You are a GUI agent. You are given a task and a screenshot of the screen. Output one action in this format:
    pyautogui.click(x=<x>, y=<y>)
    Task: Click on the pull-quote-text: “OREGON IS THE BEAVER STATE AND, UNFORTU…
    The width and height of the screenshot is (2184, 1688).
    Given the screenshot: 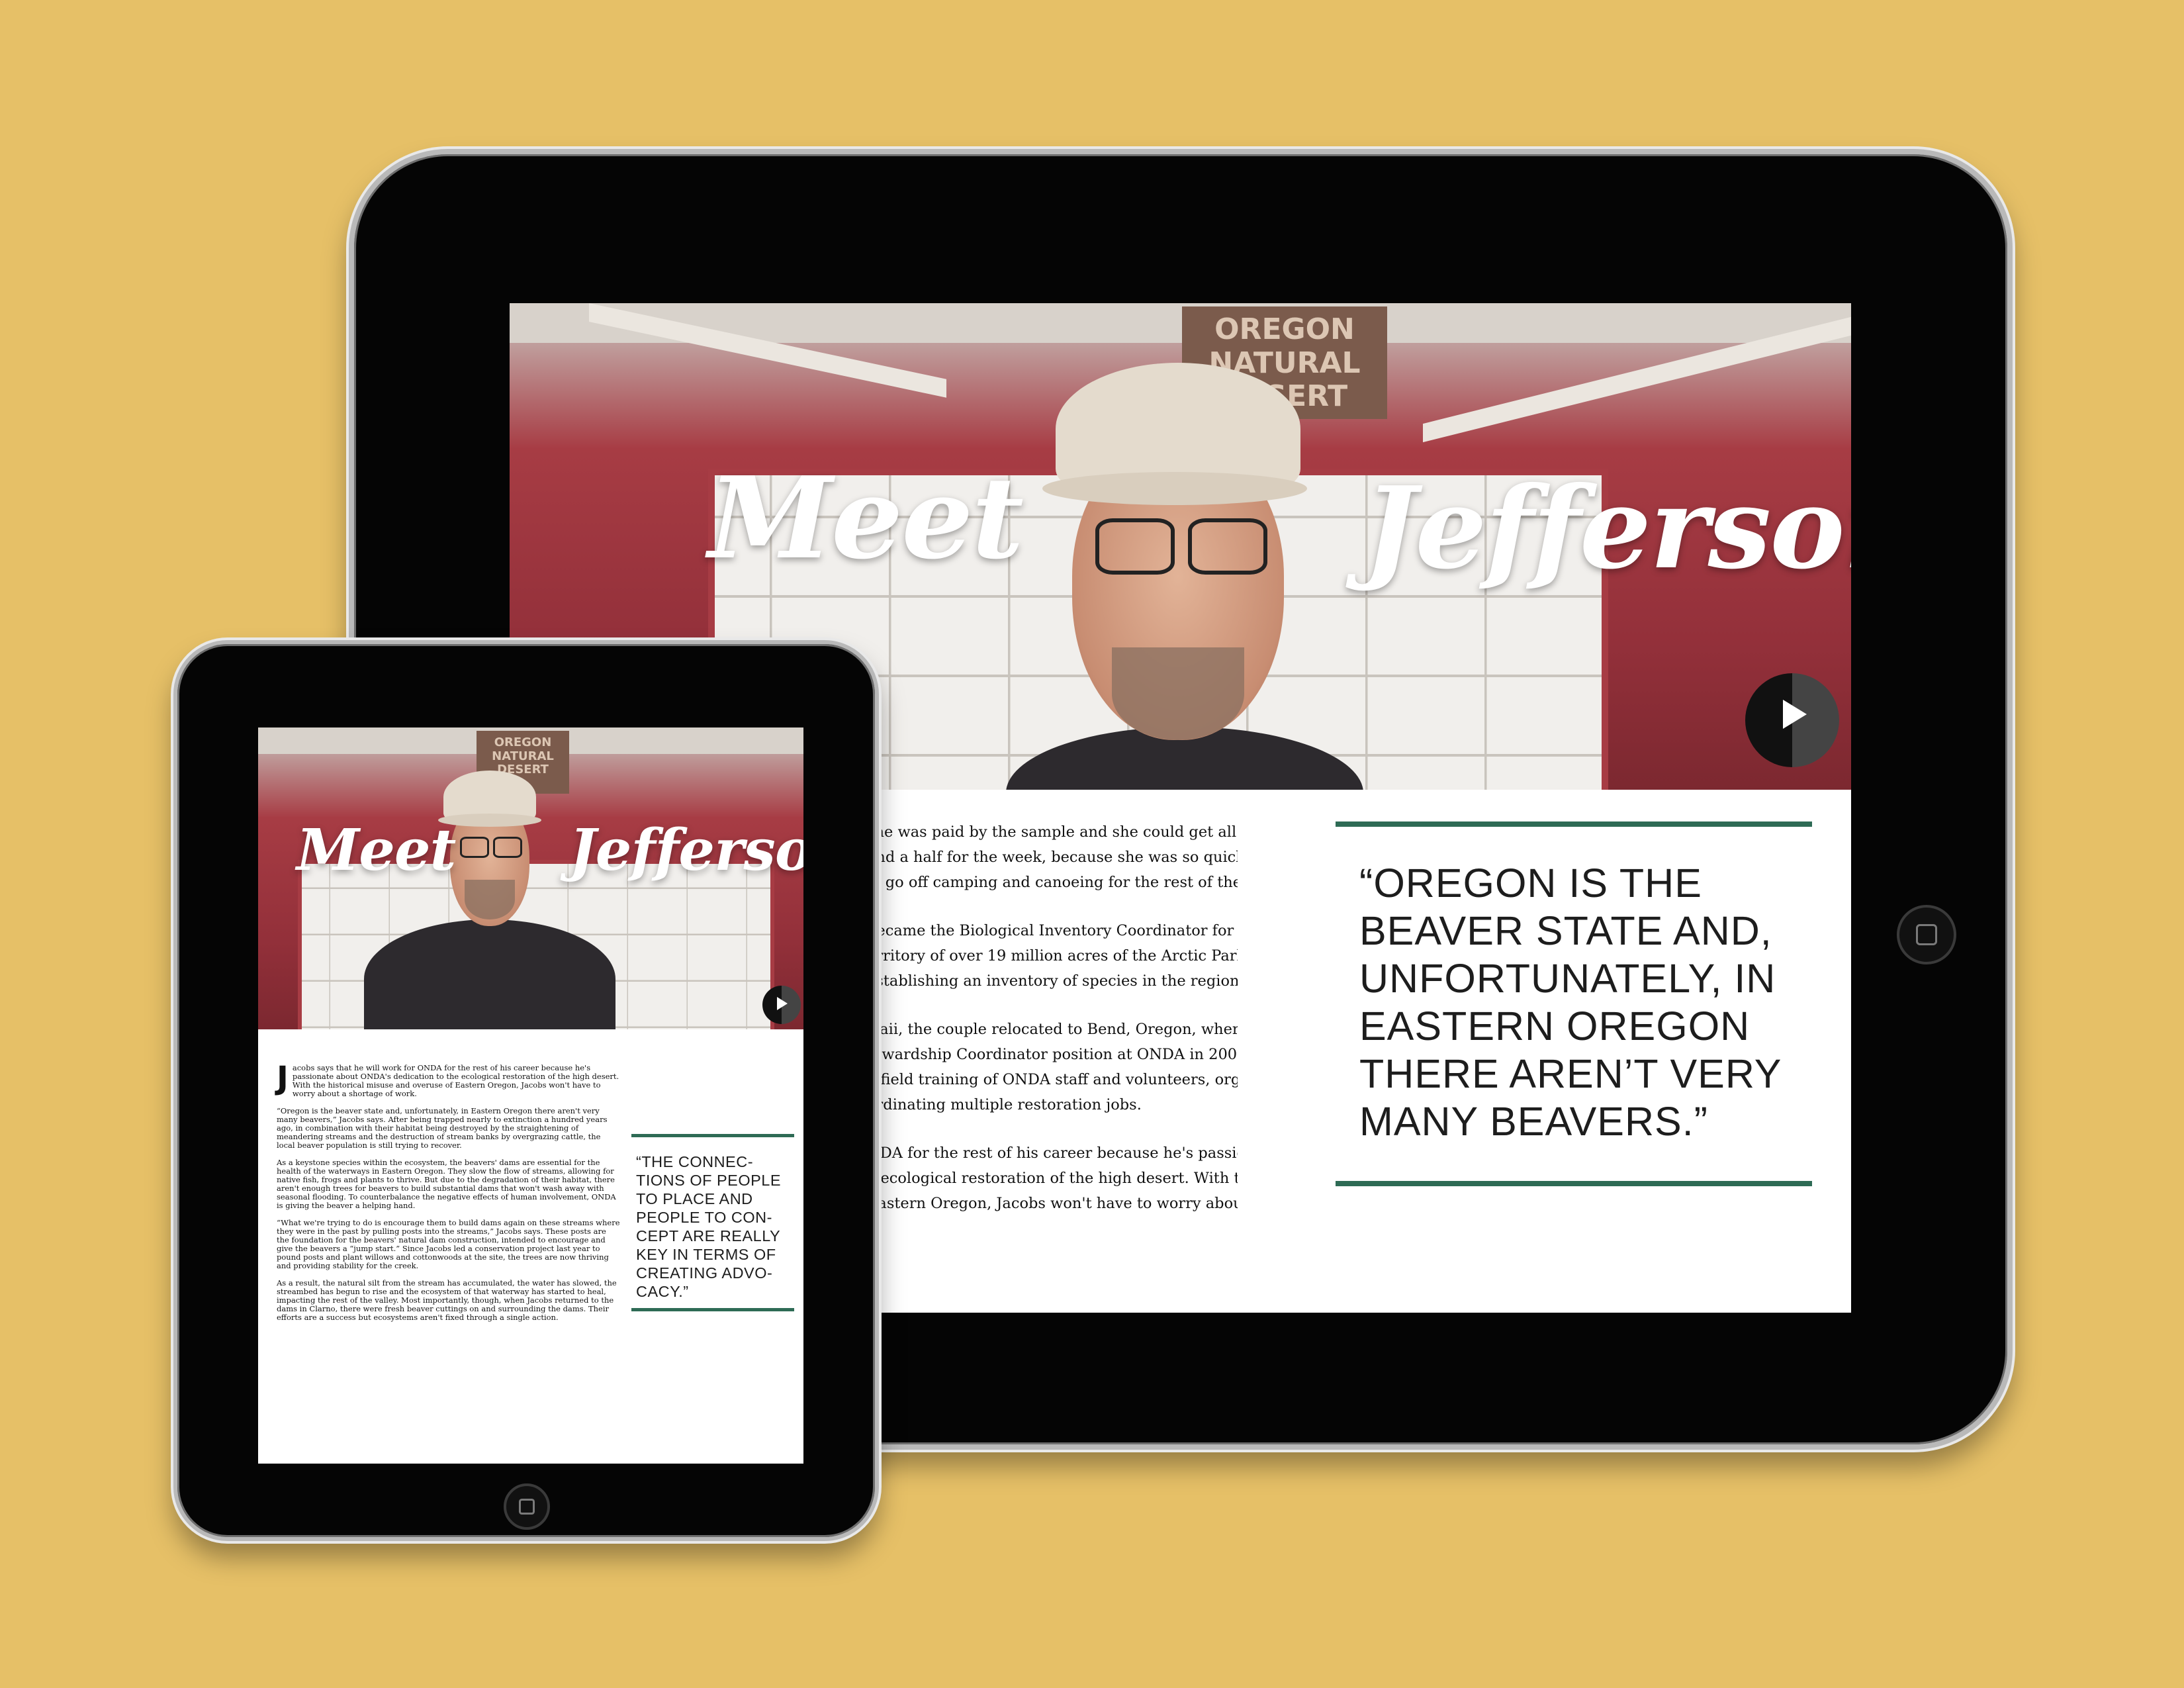 What is the action you would take?
    pyautogui.click(x=1570, y=1002)
    